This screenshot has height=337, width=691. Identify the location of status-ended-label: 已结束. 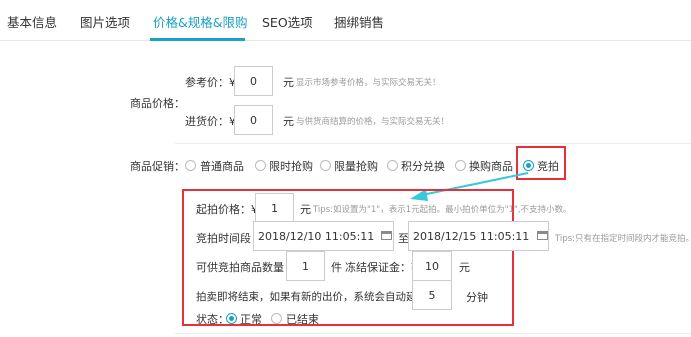
(302, 319).